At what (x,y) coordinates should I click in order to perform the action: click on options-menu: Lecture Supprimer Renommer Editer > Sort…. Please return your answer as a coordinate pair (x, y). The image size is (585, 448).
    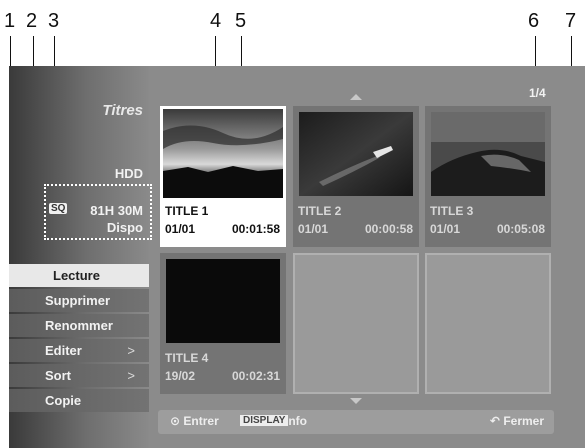
    Looking at the image, I should click on (79, 339).